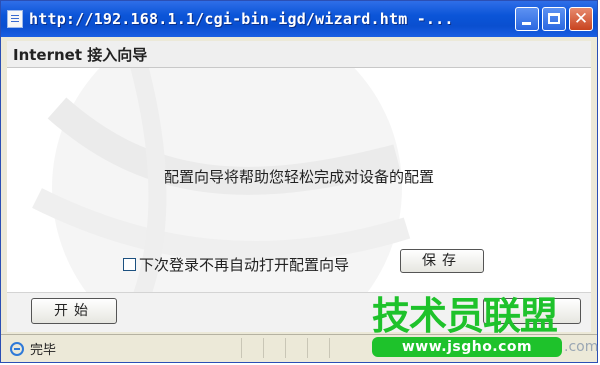 The image size is (600, 365). I want to click on minimize-button, so click(527, 19).